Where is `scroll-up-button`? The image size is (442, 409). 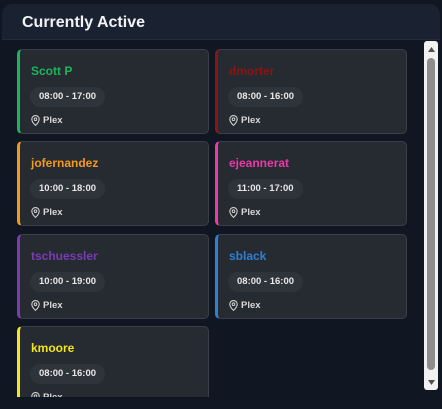
scroll-up-button is located at coordinates (431, 49).